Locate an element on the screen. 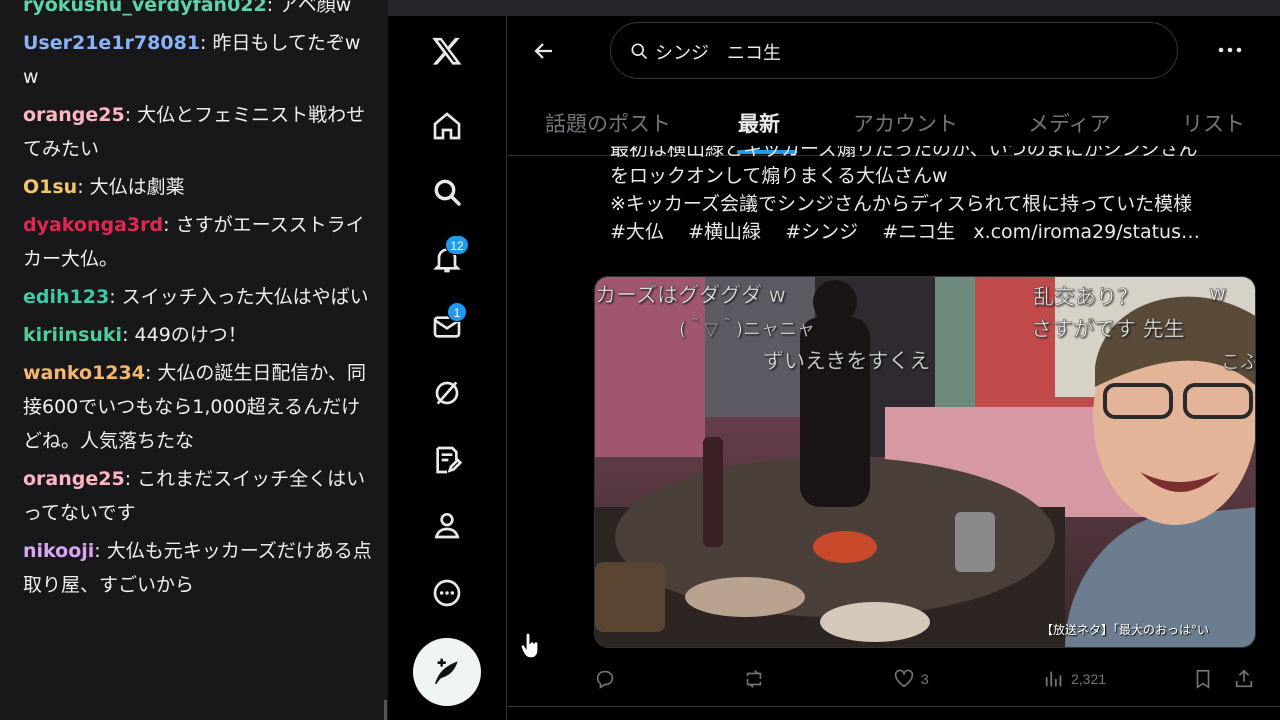  more-circle-icon is located at coordinates (447, 593).